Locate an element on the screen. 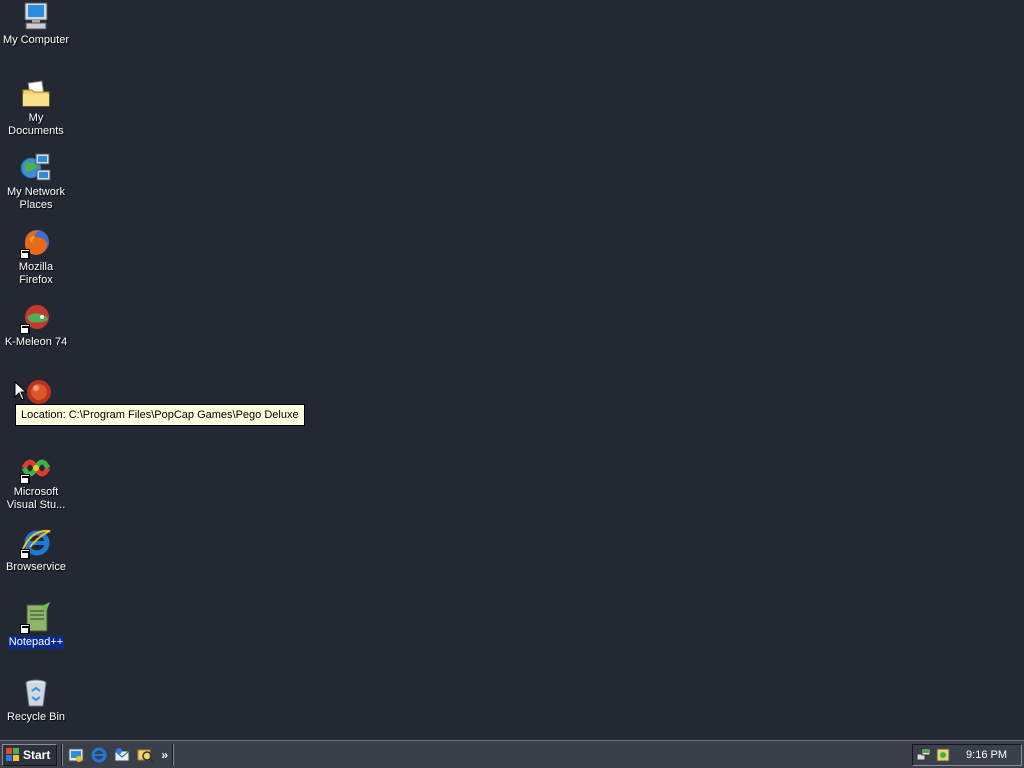 Image resolution: width=1024 pixels, height=768 pixels. desktop-icon-label: K-Meleon 74 is located at coordinates (36, 342).